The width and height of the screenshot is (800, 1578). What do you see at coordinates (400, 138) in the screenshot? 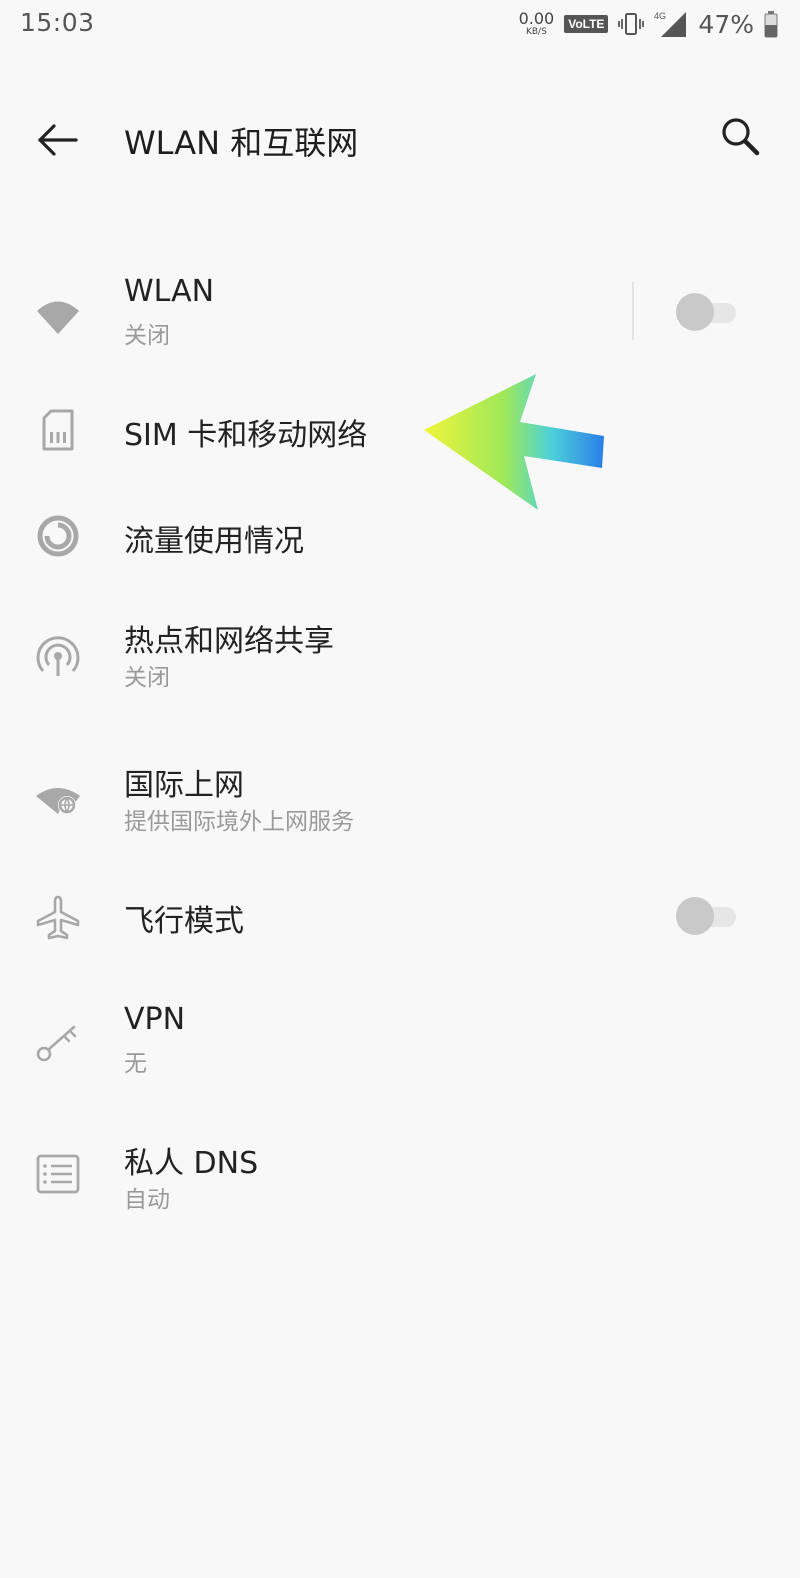
I see `app-bar: WLAN 和互联网` at bounding box center [400, 138].